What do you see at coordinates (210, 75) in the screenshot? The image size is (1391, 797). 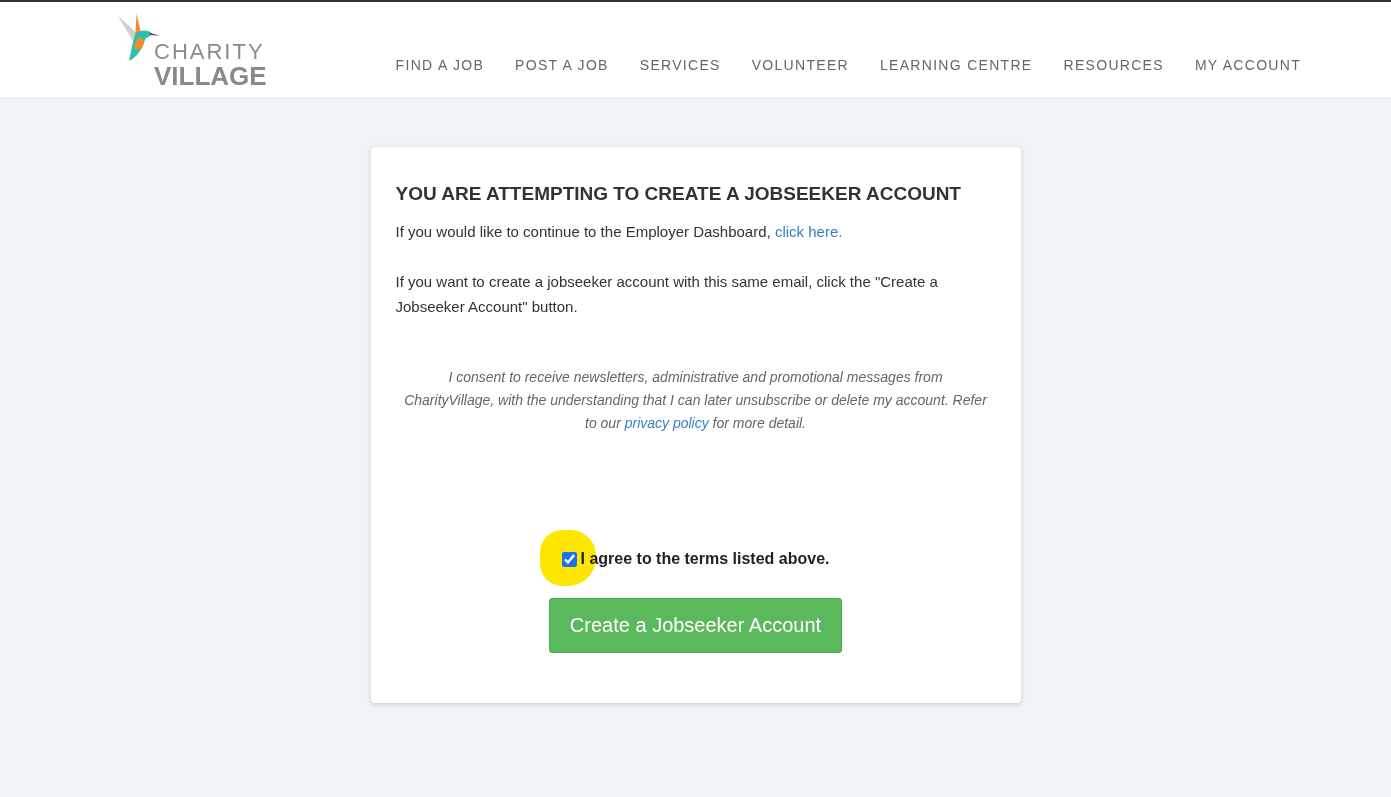 I see `logo-text: VILLAGE` at bounding box center [210, 75].